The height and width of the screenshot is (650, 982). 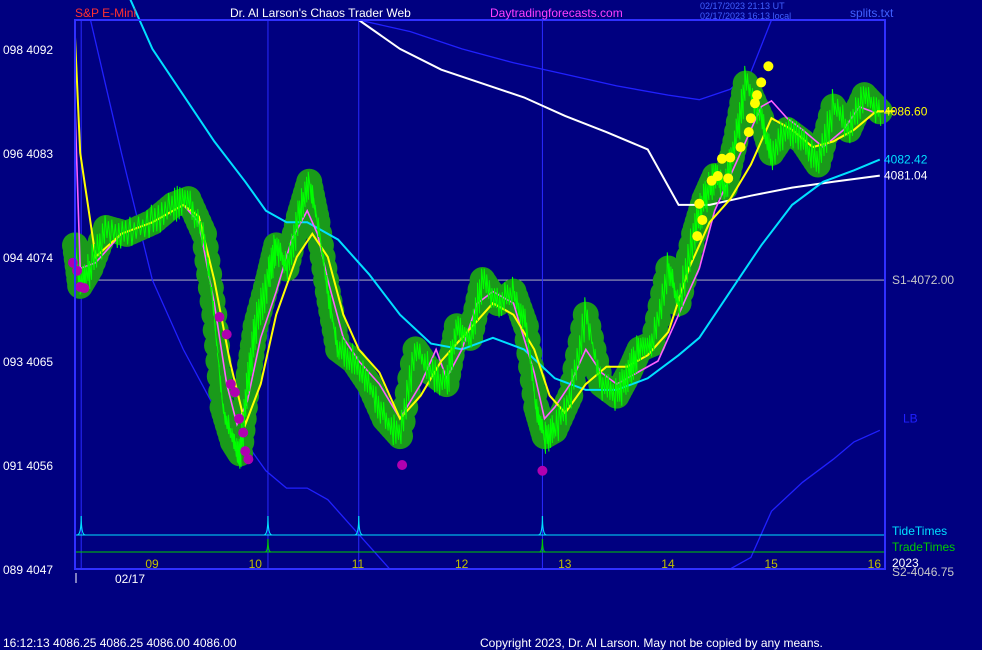 I want to click on y-tick-label-3: 094 4074, so click(x=28, y=258).